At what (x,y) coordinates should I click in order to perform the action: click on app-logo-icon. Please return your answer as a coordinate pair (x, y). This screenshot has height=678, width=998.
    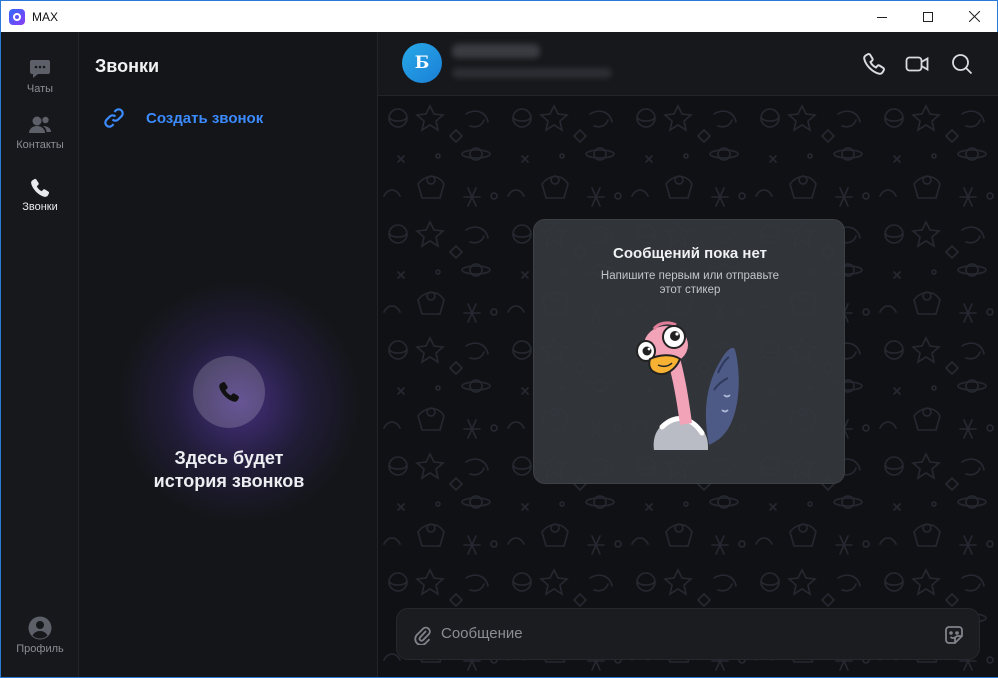
    Looking at the image, I should click on (17, 16).